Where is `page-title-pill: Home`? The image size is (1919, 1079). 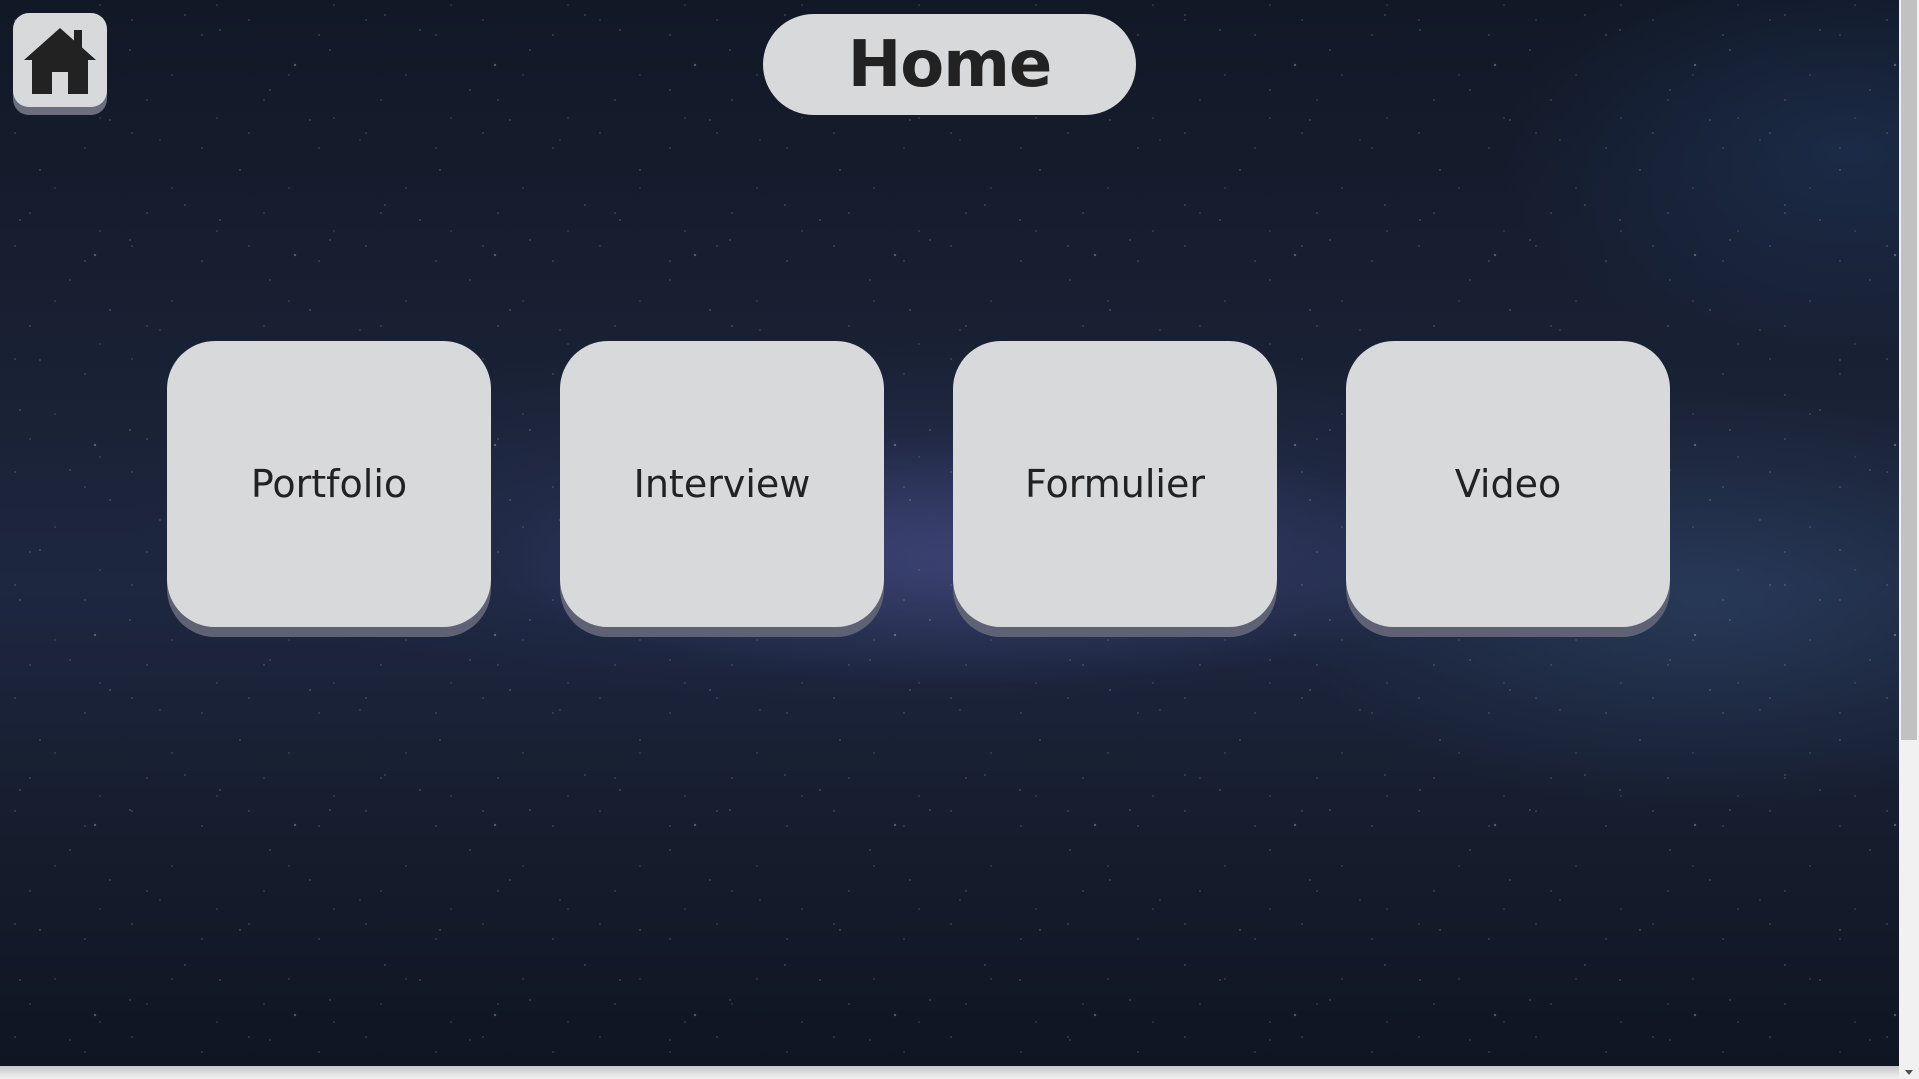
page-title-pill: Home is located at coordinates (949, 64).